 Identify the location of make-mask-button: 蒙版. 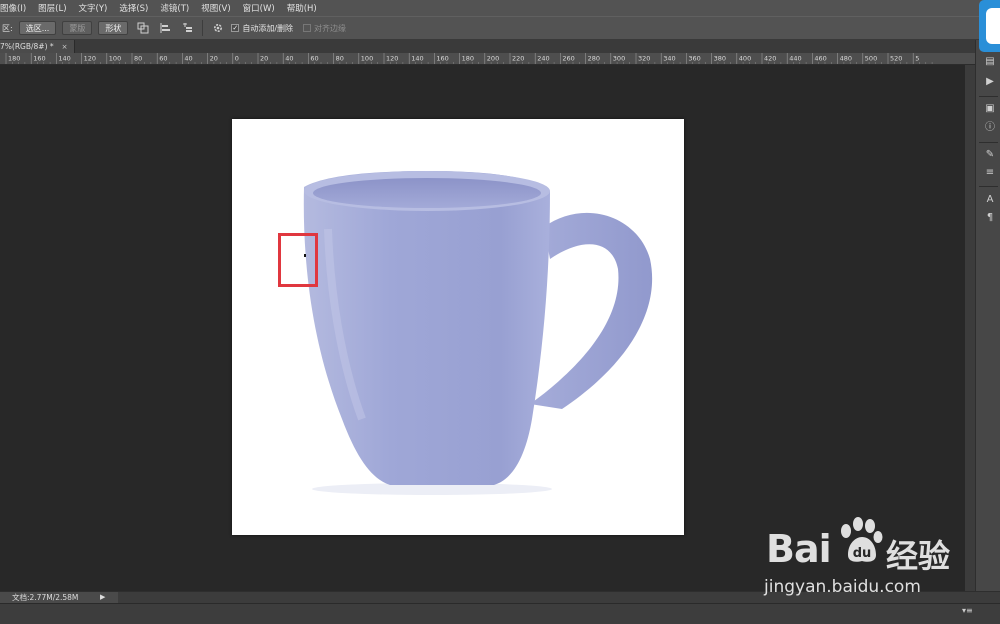
(77, 28).